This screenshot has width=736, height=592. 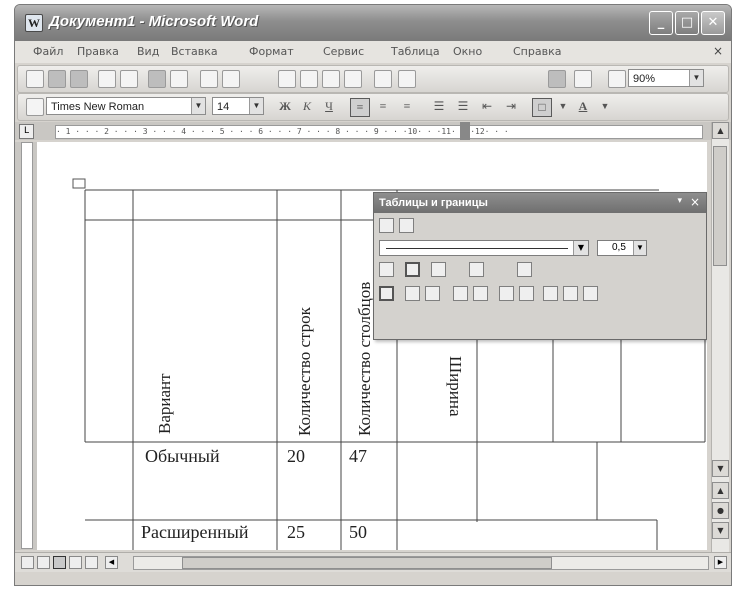 What do you see at coordinates (542, 107) in the screenshot?
I see `borders-button: □` at bounding box center [542, 107].